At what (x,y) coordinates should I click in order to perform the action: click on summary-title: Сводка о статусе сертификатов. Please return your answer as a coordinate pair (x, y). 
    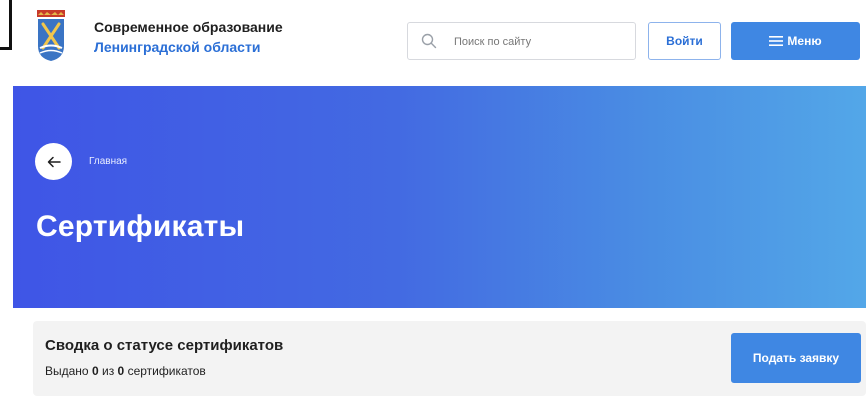
    Looking at the image, I should click on (164, 345).